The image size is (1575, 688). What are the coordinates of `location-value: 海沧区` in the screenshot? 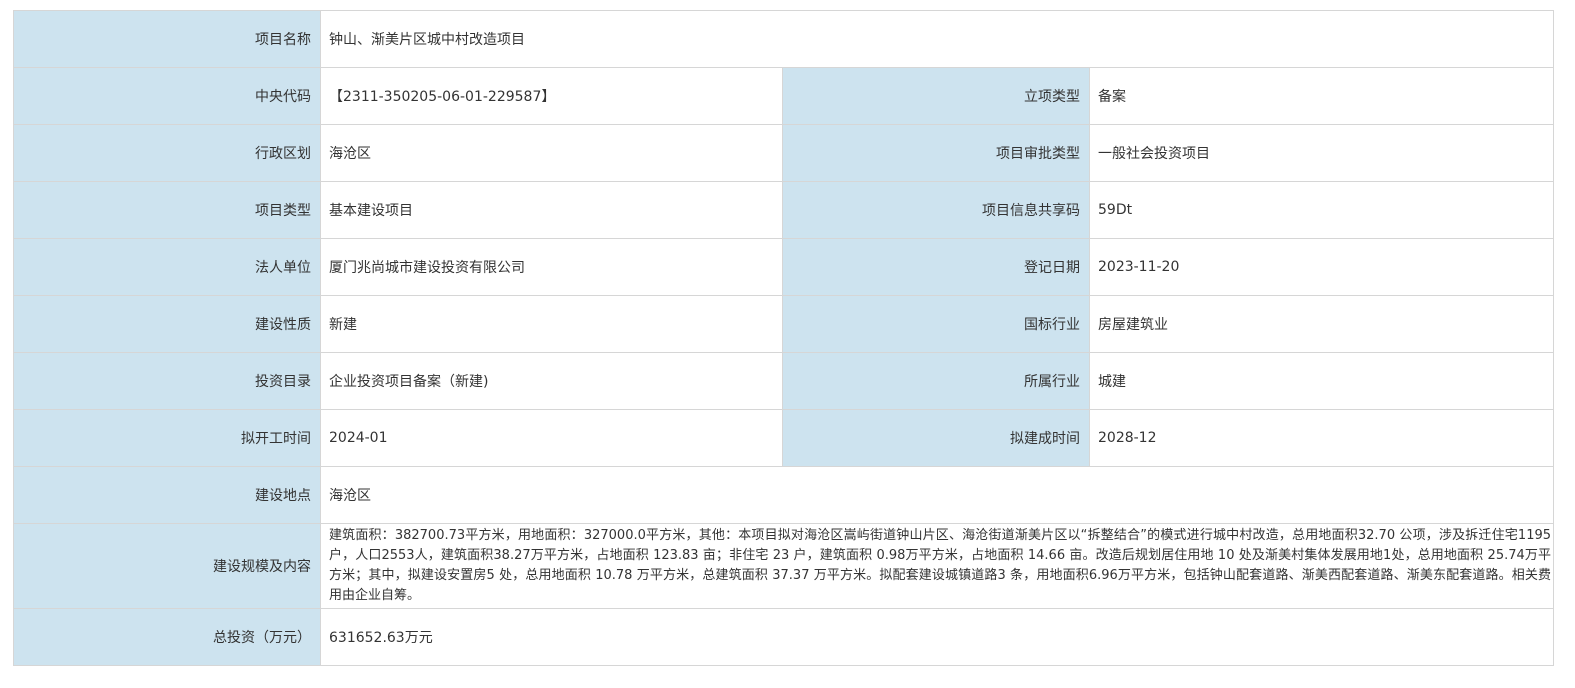 It's located at (937, 495).